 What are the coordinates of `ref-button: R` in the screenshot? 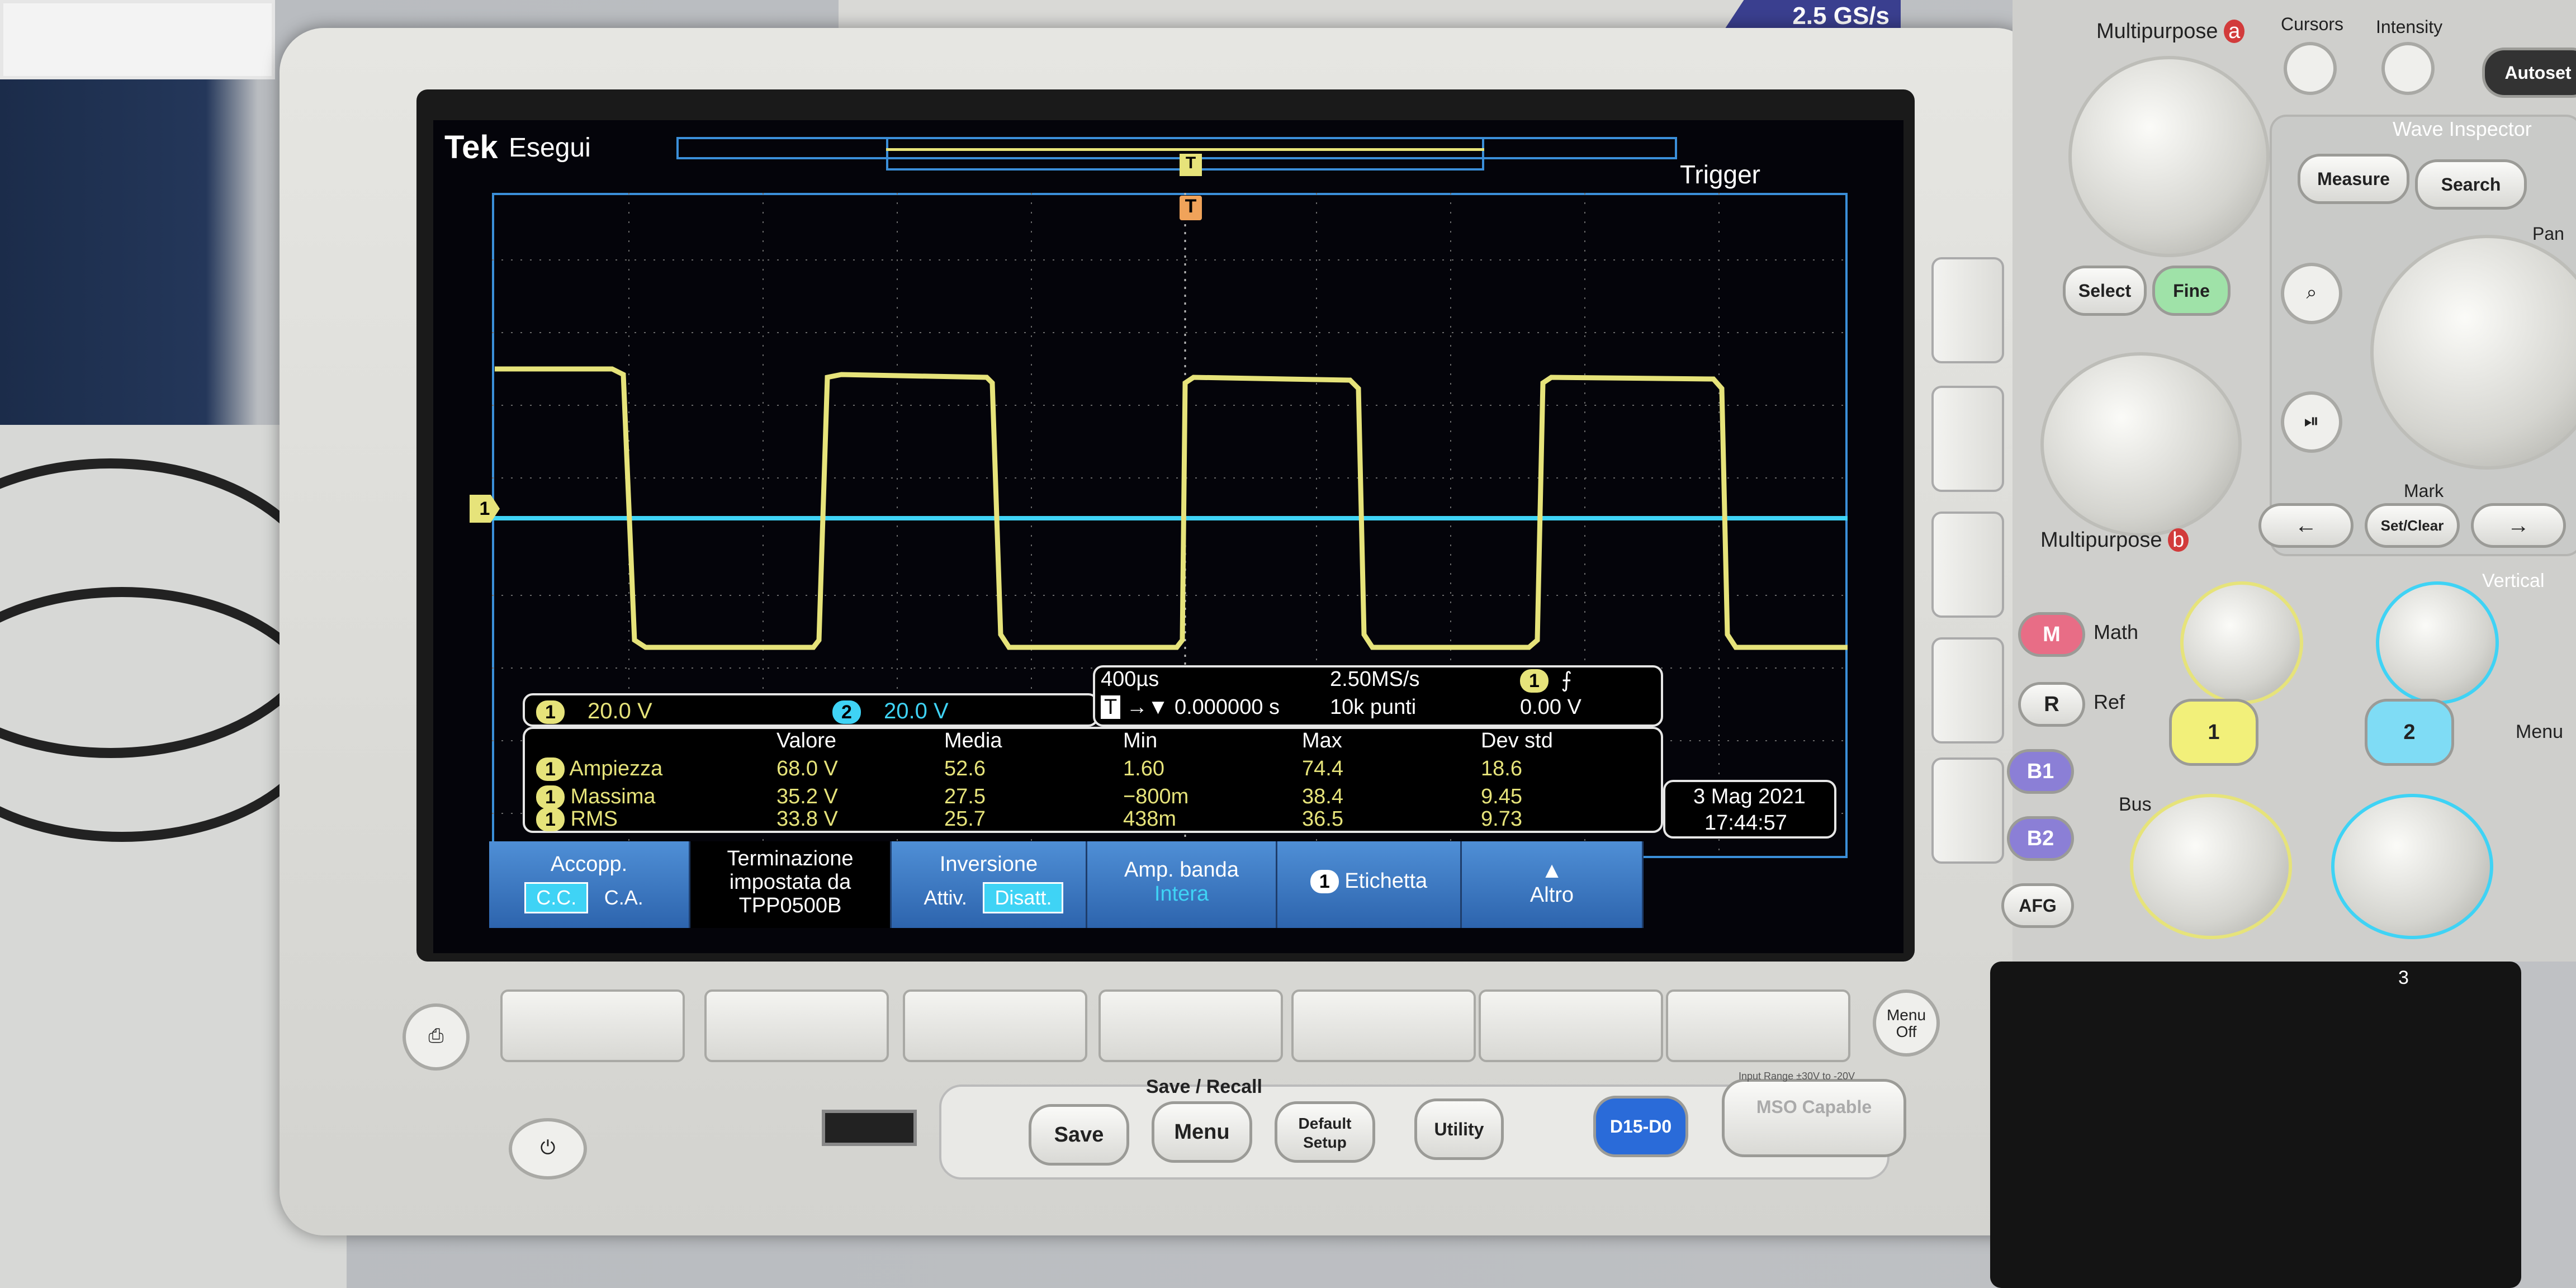 It's located at (2051, 705).